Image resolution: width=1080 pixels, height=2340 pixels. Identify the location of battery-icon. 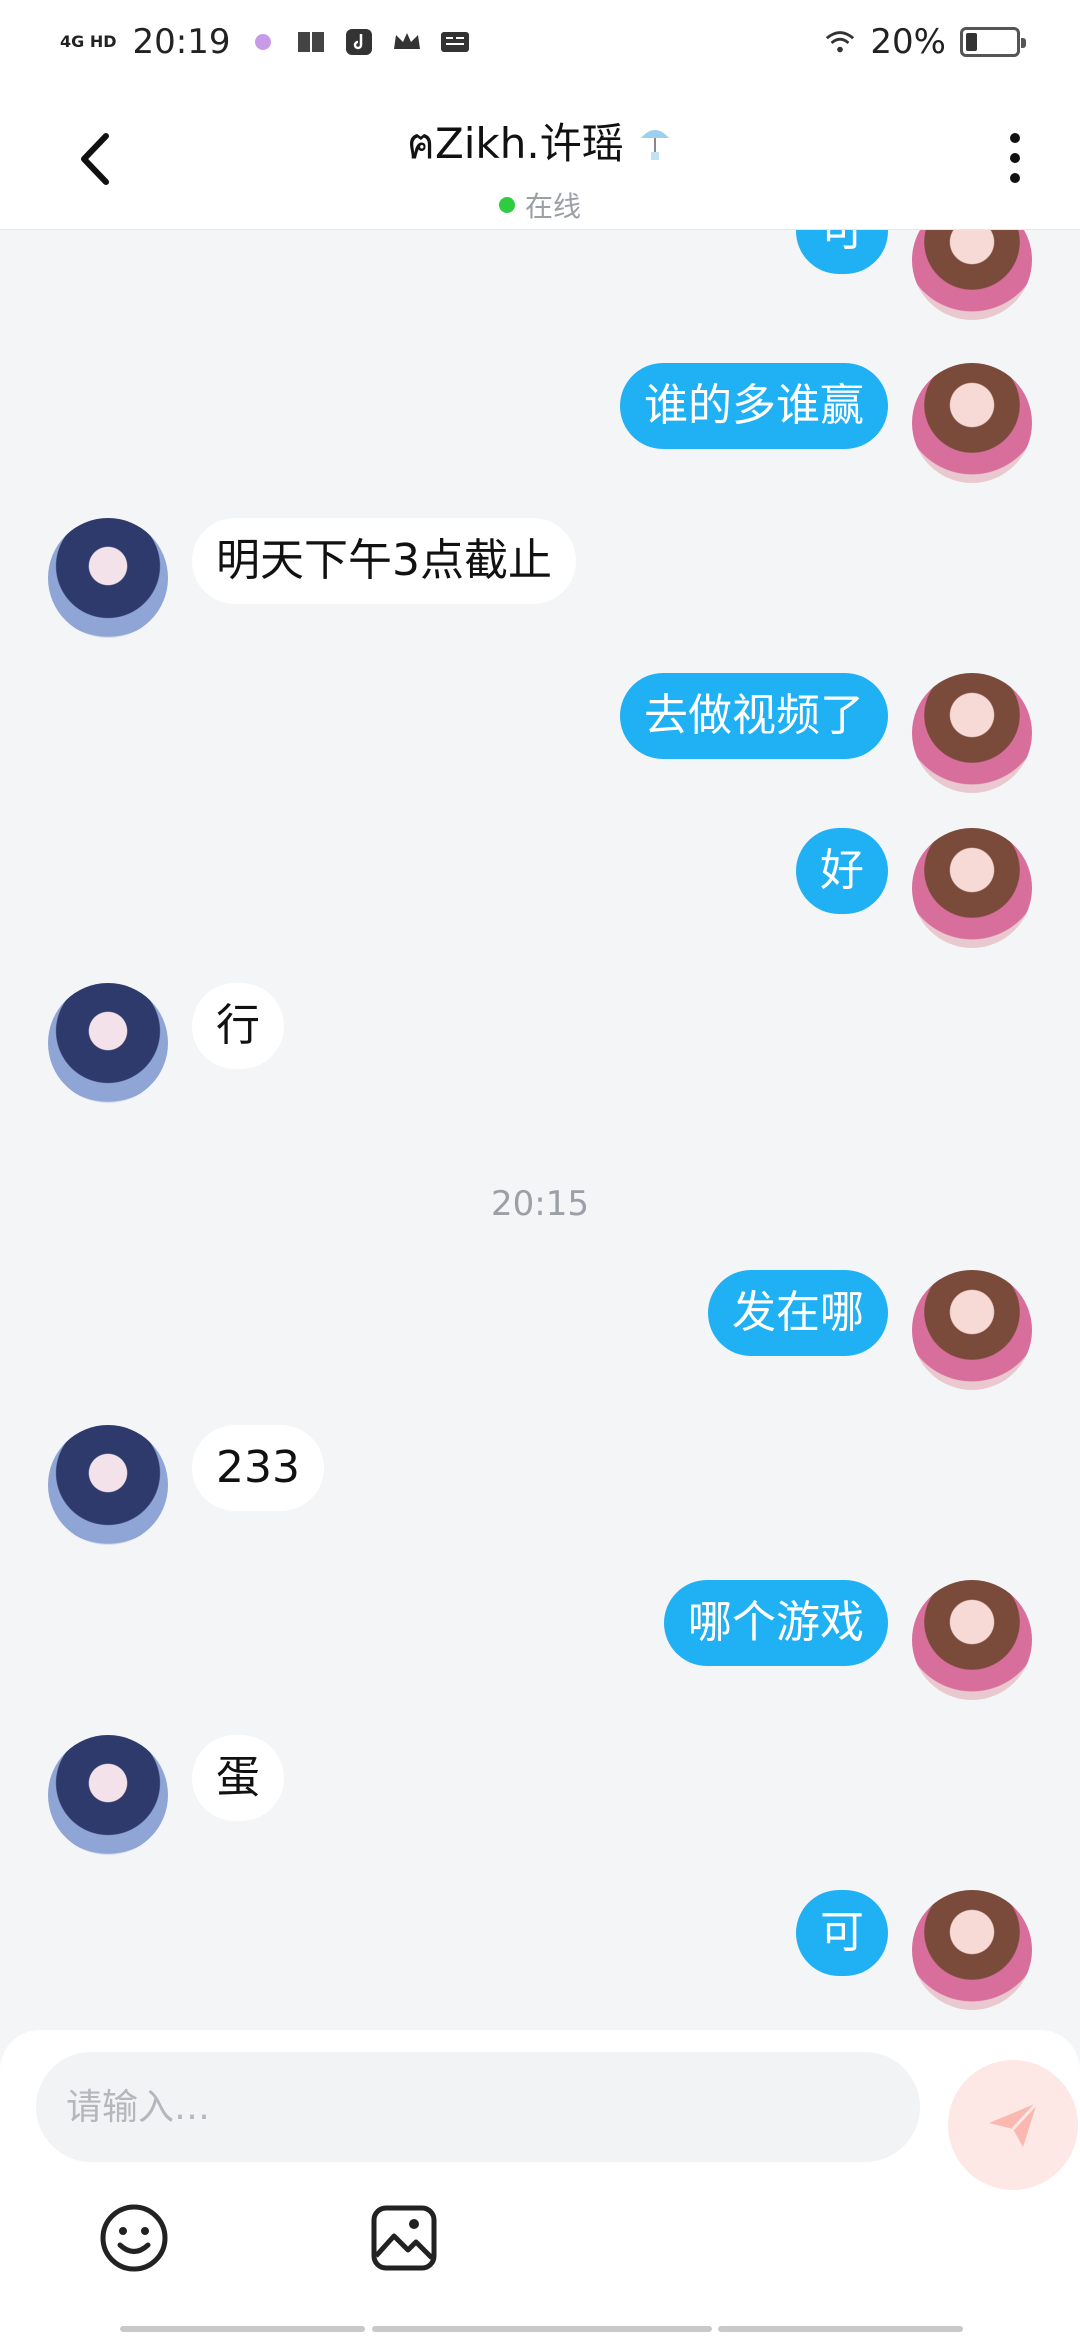
(993, 42).